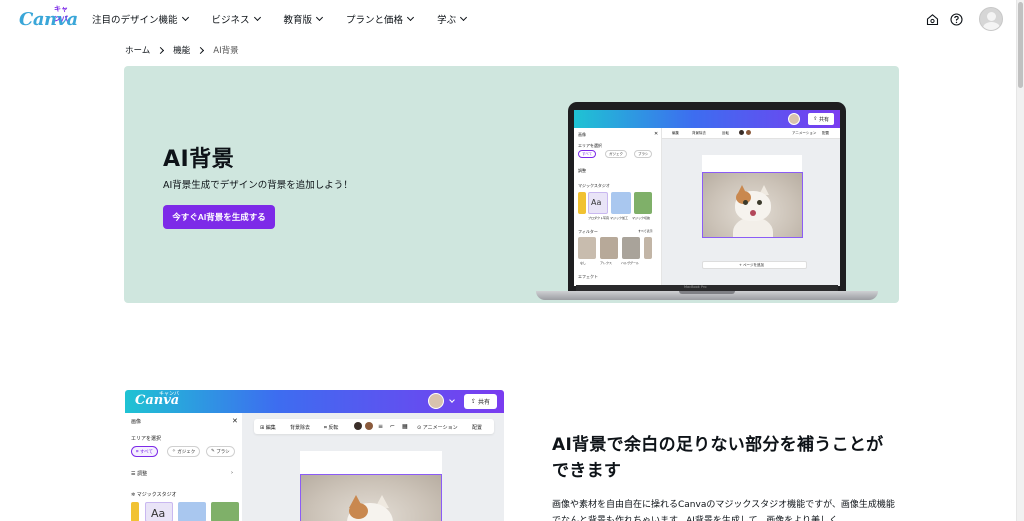 Image resolution: width=1024 pixels, height=521 pixels. Describe the element at coordinates (695, 287) in the screenshot. I see `laptop-brand-label: MacBook Pro` at that location.